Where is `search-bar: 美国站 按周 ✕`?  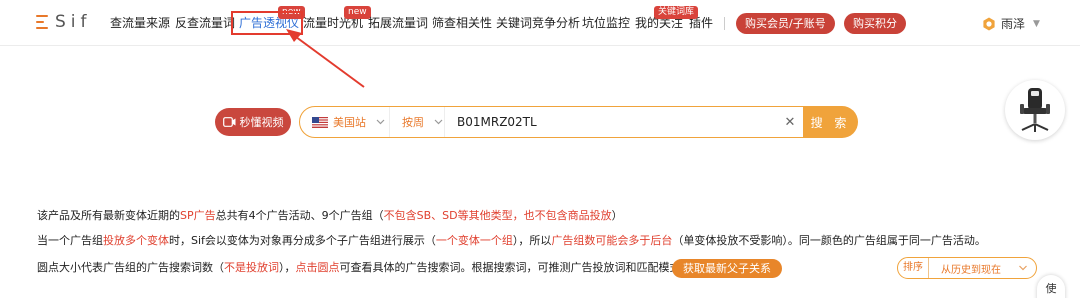 search-bar: 美国站 按周 ✕ is located at coordinates (551, 122).